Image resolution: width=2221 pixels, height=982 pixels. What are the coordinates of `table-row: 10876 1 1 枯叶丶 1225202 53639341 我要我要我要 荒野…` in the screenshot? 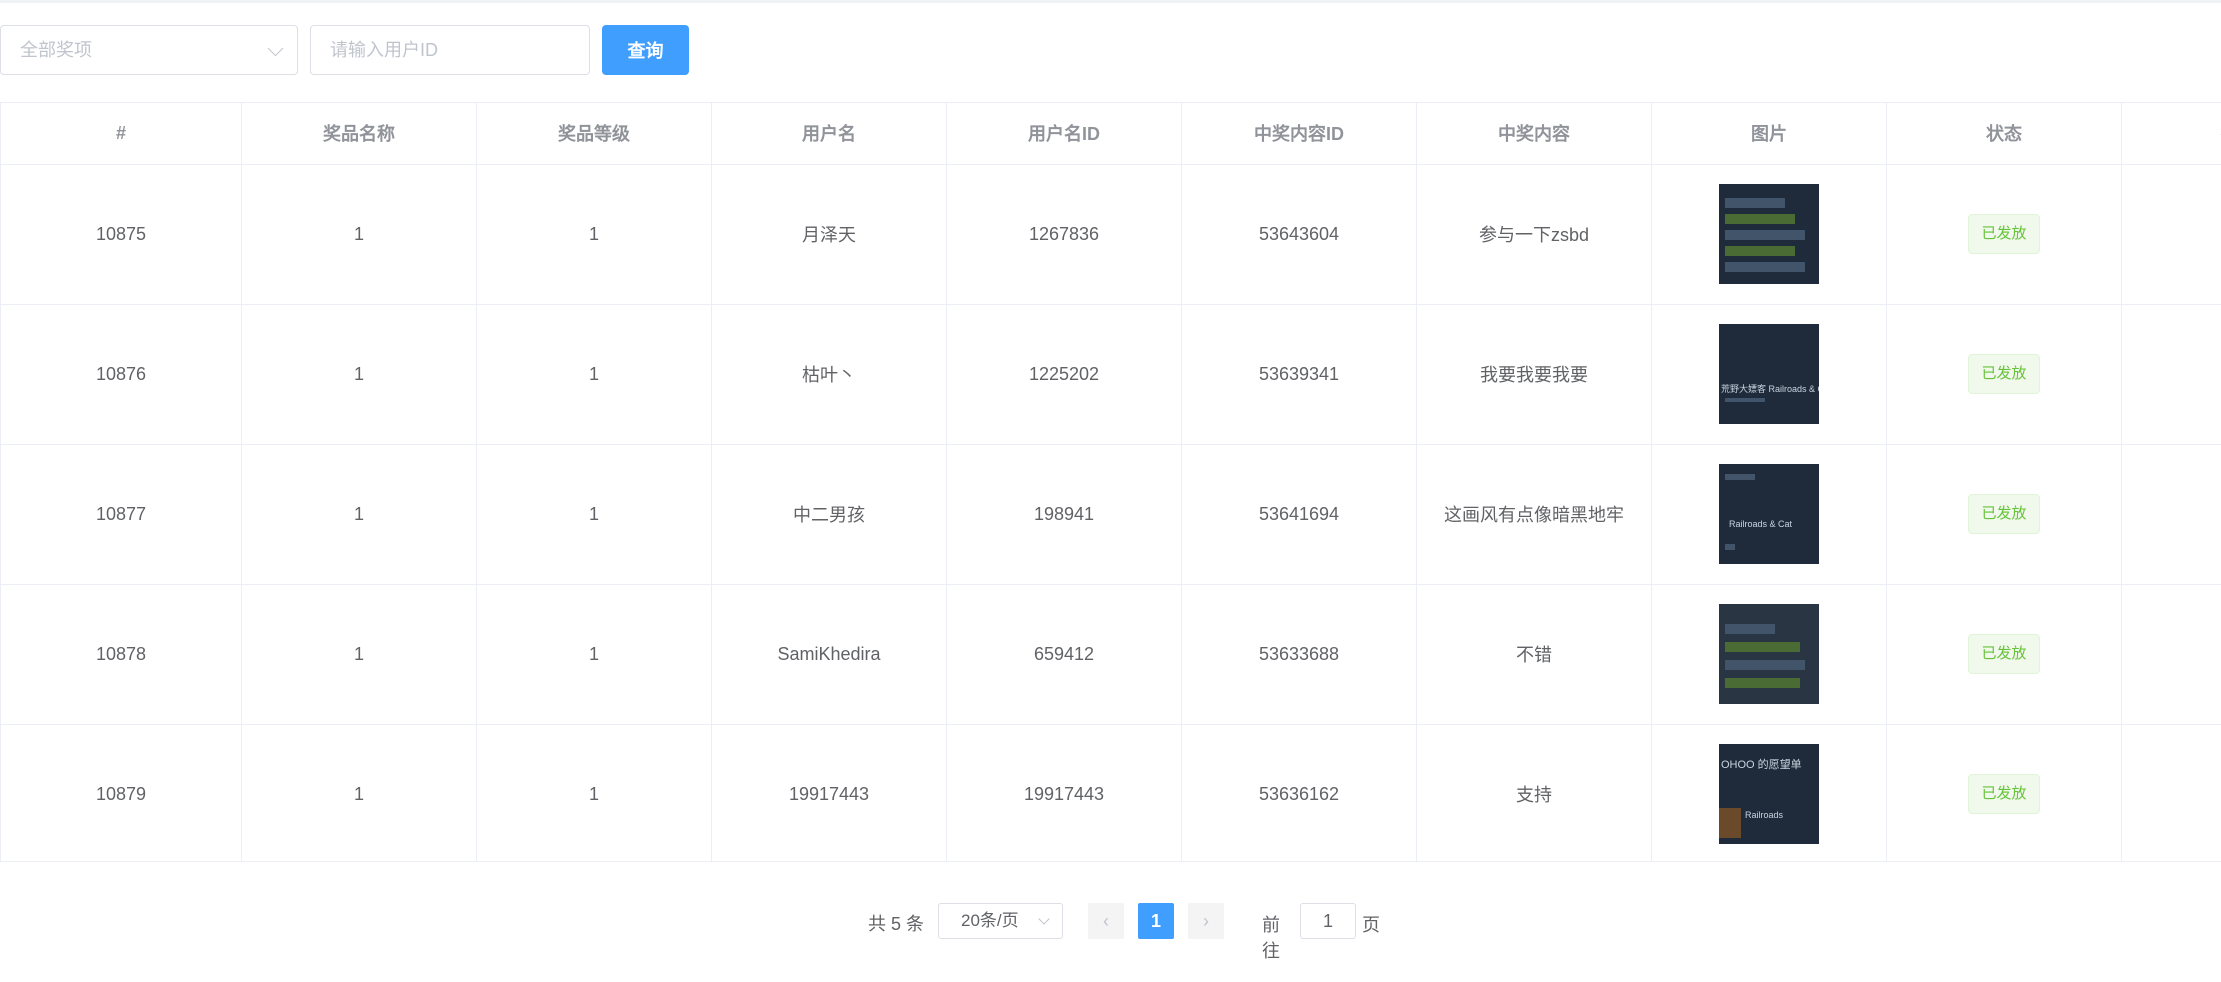 It's located at (1110, 374).